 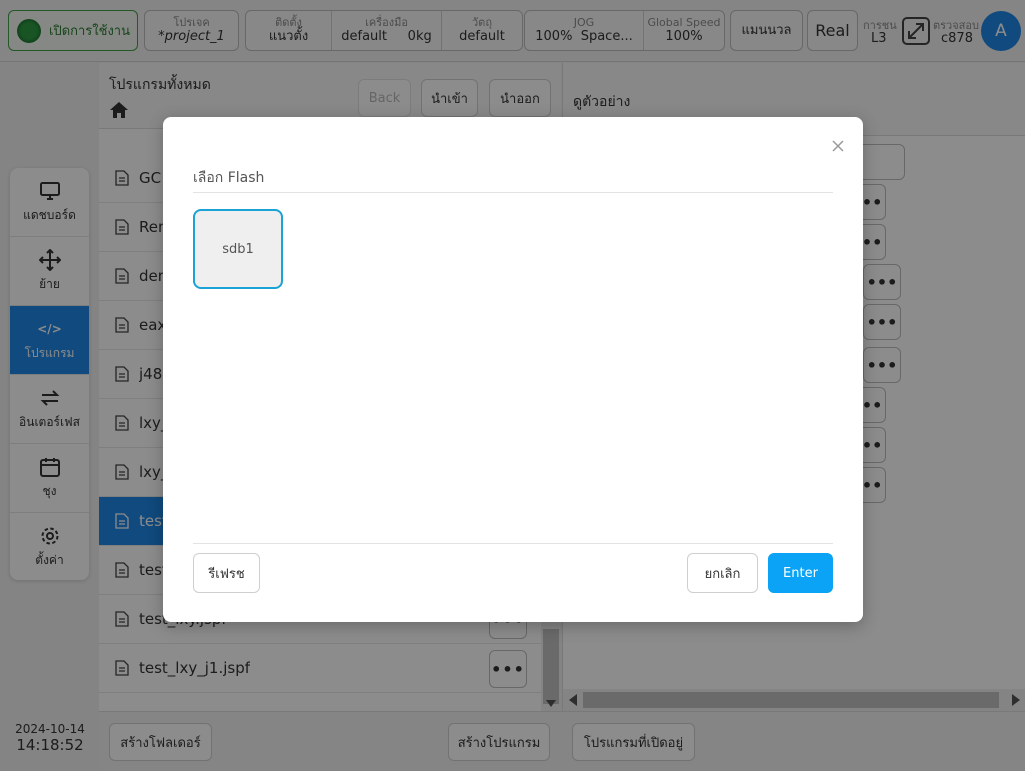 What do you see at coordinates (226, 573) in the screenshot?
I see `refresh-button: รีเฟรช` at bounding box center [226, 573].